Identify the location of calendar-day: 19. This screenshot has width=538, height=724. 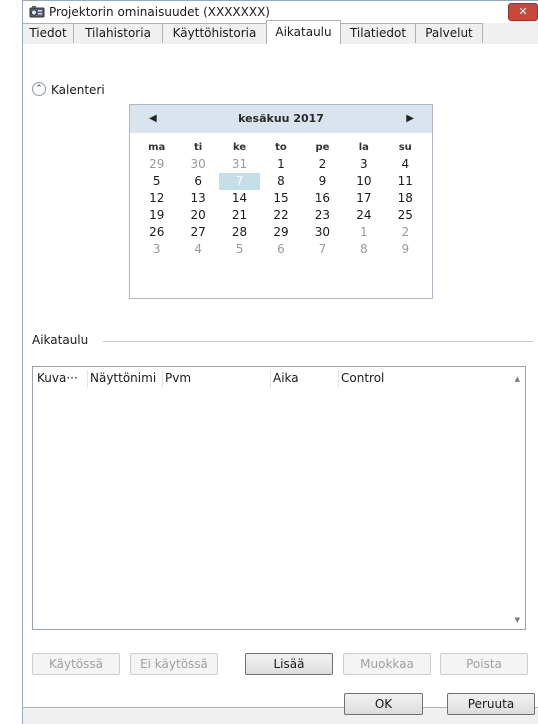
(156, 215).